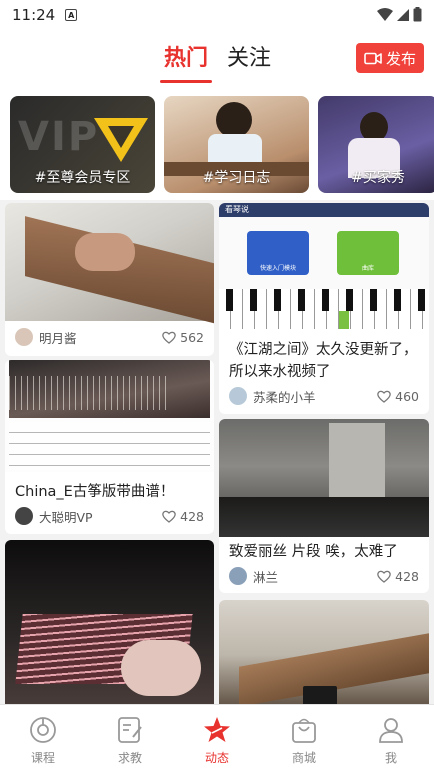 The image size is (434, 773). Describe the element at coordinates (236, 178) in the screenshot. I see `topic-label: #学习日志` at that location.